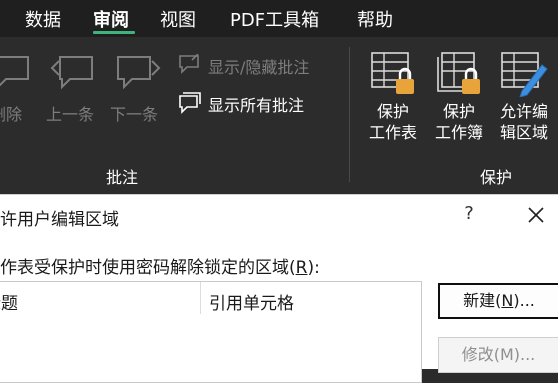 The width and height of the screenshot is (558, 383). Describe the element at coordinates (274, 19) in the screenshot. I see `tab-pdf-toolbox: PDF工具箱` at that location.